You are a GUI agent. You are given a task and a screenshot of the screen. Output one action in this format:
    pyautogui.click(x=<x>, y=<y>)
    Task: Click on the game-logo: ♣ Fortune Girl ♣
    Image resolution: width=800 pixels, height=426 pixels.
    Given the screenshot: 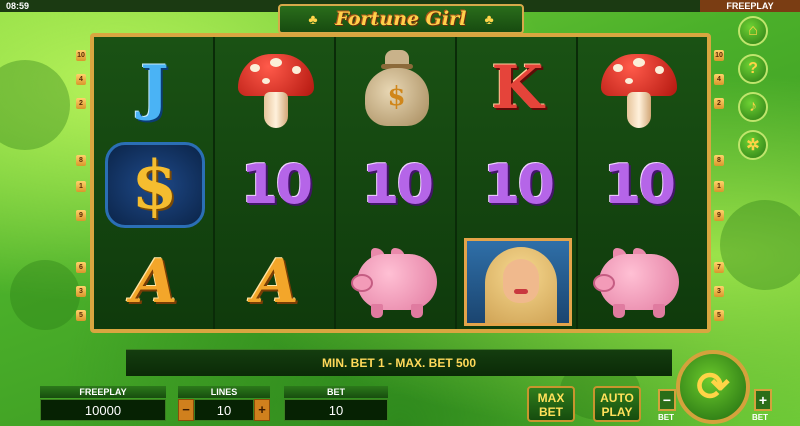 What is the action you would take?
    pyautogui.click(x=401, y=19)
    